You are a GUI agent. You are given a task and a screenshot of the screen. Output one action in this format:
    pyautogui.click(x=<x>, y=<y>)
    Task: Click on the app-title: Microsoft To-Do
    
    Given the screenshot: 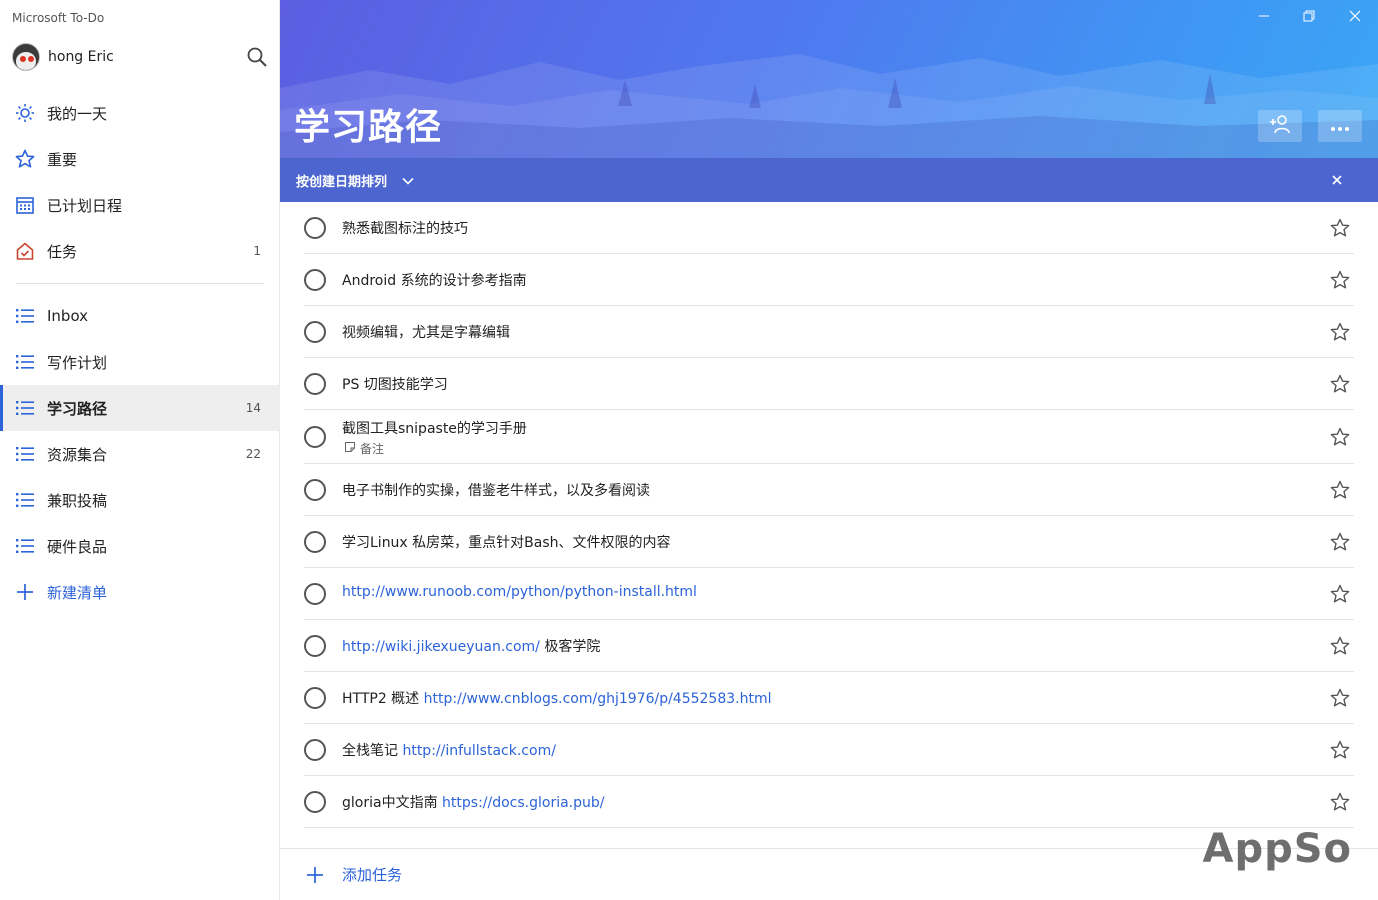 What is the action you would take?
    pyautogui.click(x=58, y=18)
    